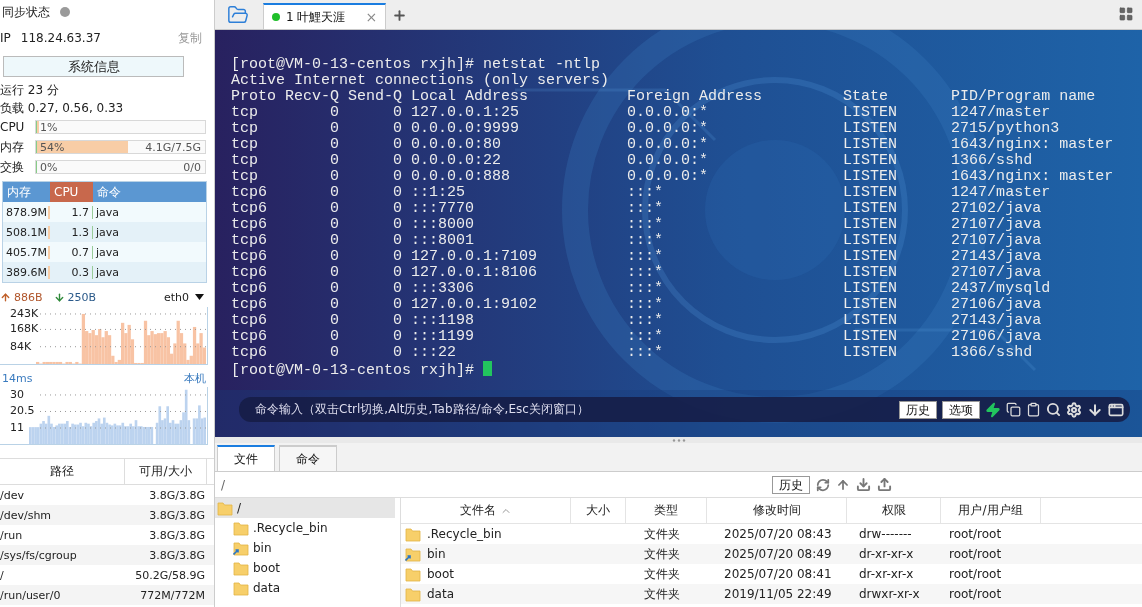 This screenshot has width=1142, height=607. Describe the element at coordinates (1053, 409) in the screenshot. I see `search-icon` at that location.